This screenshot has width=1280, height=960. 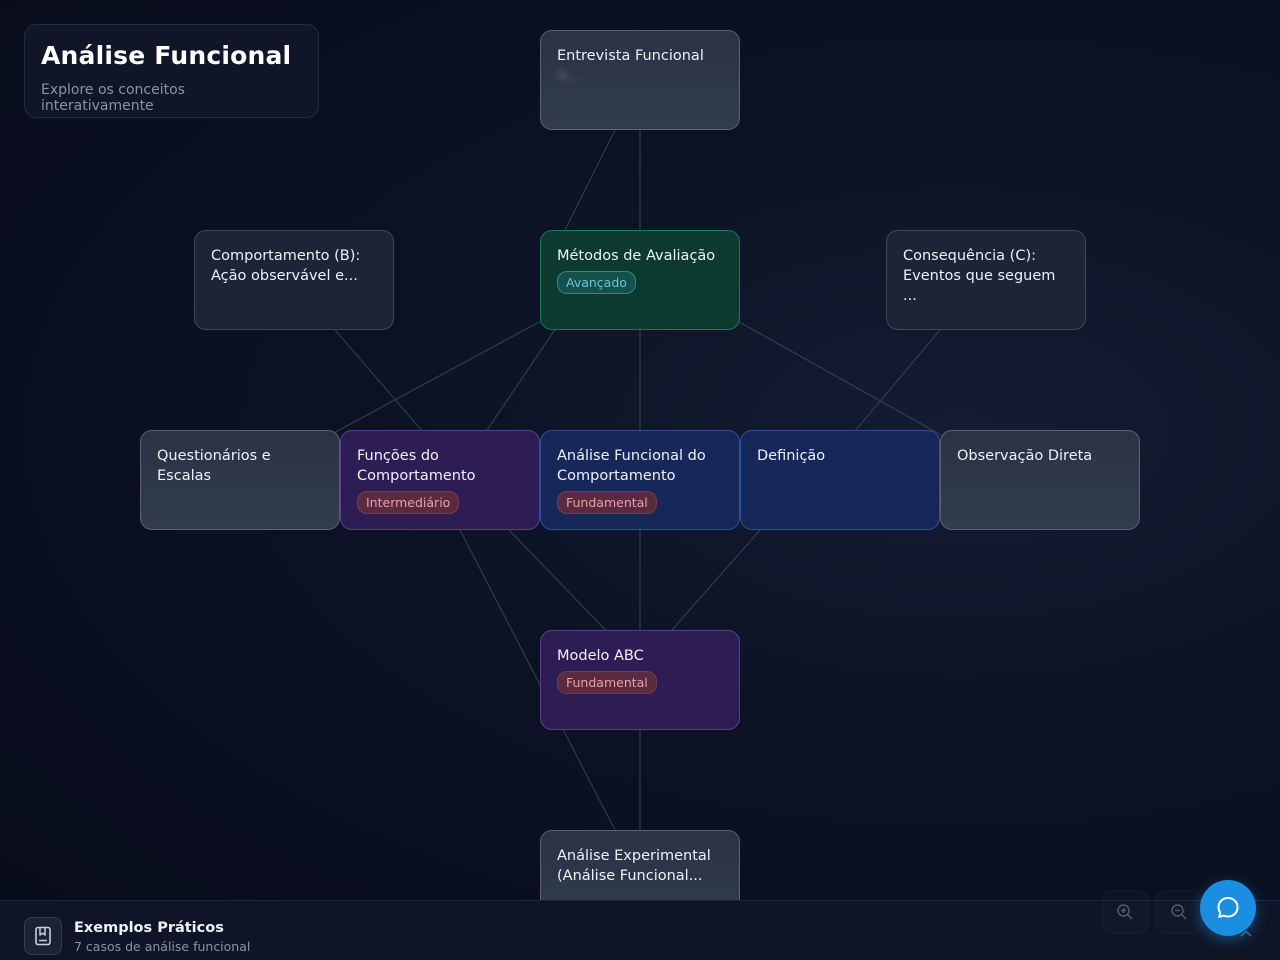 I want to click on node-label: Entrevista Funcional, so click(x=630, y=56).